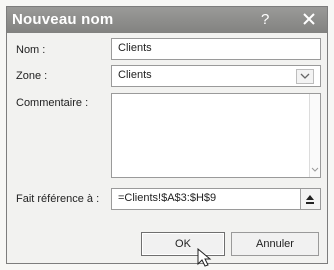 This screenshot has height=270, width=334. What do you see at coordinates (32, 76) in the screenshot?
I see `scope-label: Zone :` at bounding box center [32, 76].